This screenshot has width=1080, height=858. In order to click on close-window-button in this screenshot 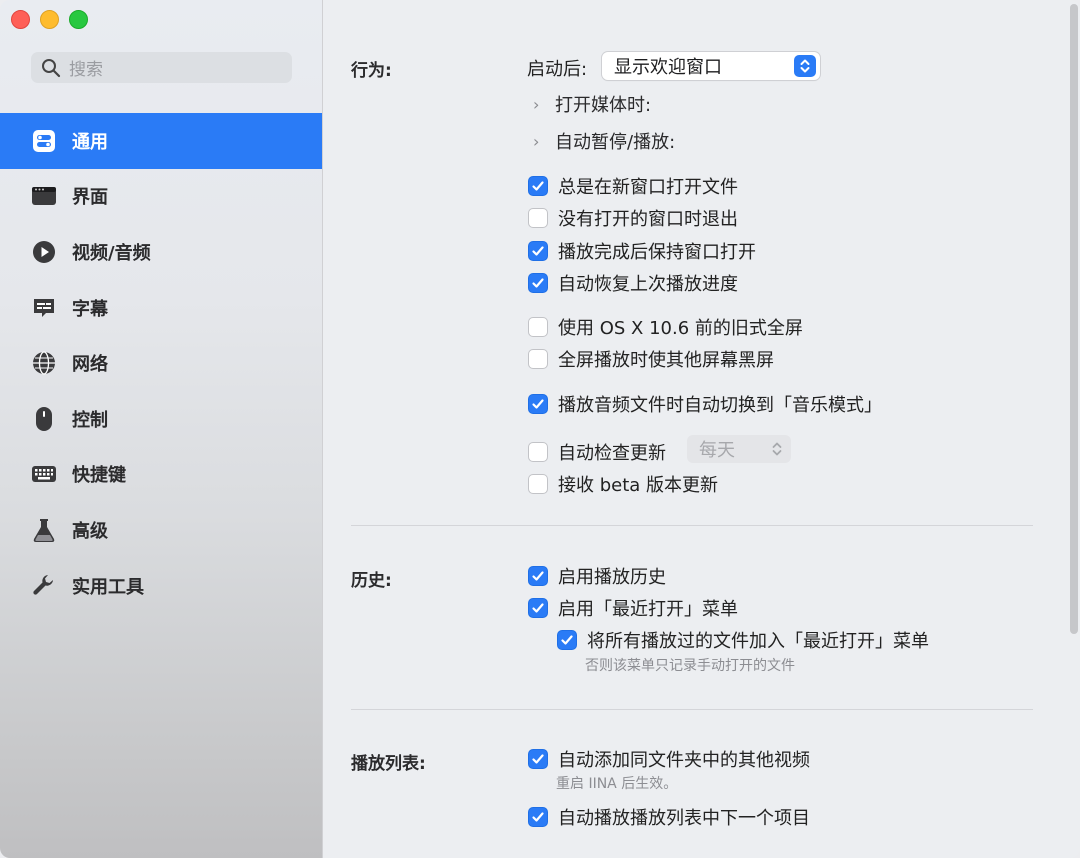, I will do `click(20, 19)`.